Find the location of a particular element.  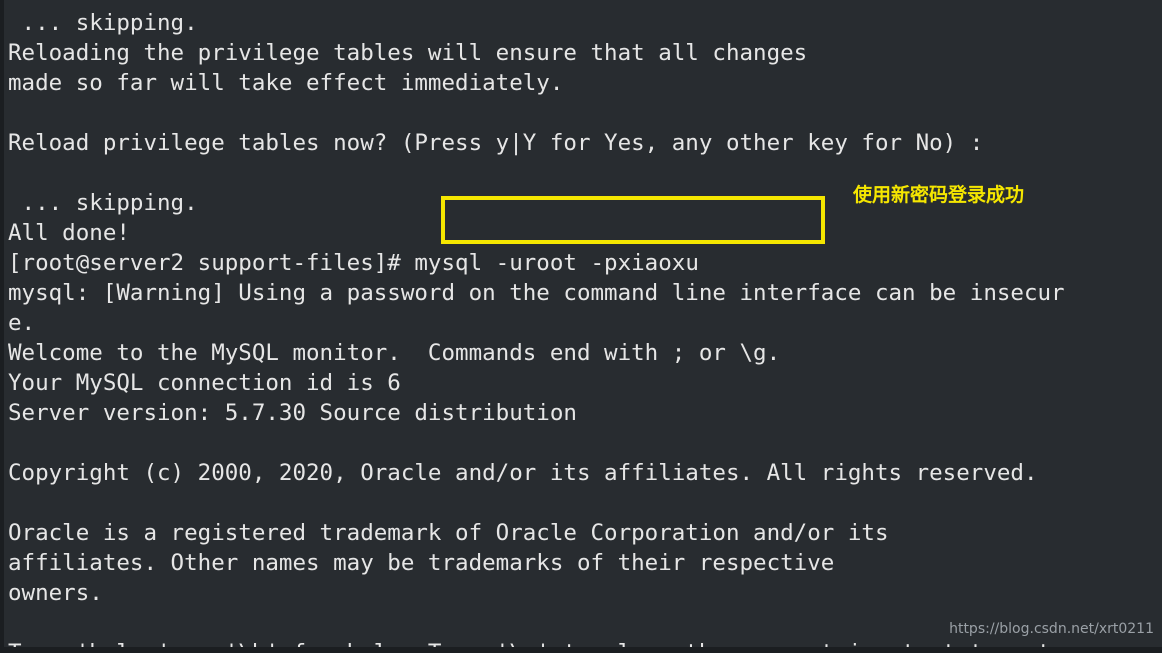

terminal-line: All done! is located at coordinates (69, 233).